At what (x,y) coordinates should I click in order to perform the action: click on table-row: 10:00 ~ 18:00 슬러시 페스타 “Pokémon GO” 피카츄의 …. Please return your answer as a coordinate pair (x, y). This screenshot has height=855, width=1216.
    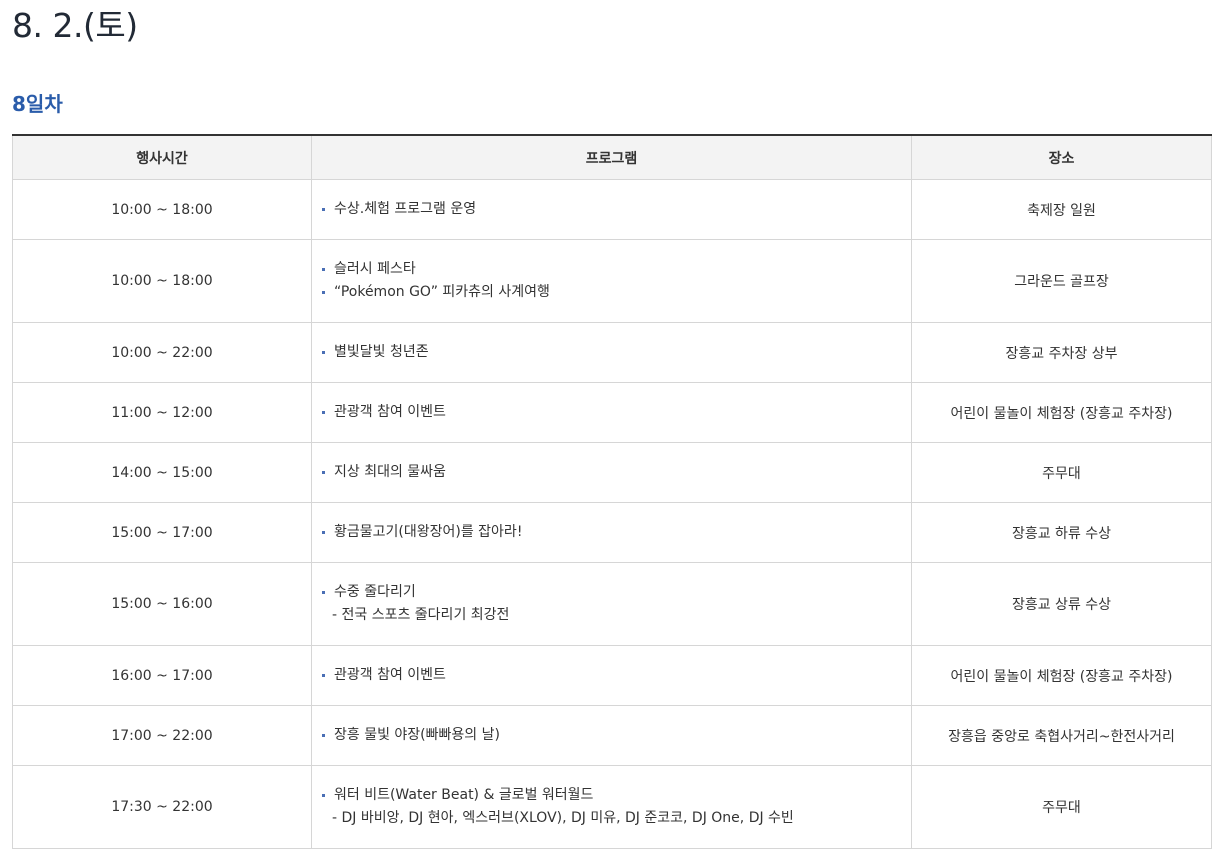
    Looking at the image, I should click on (612, 281).